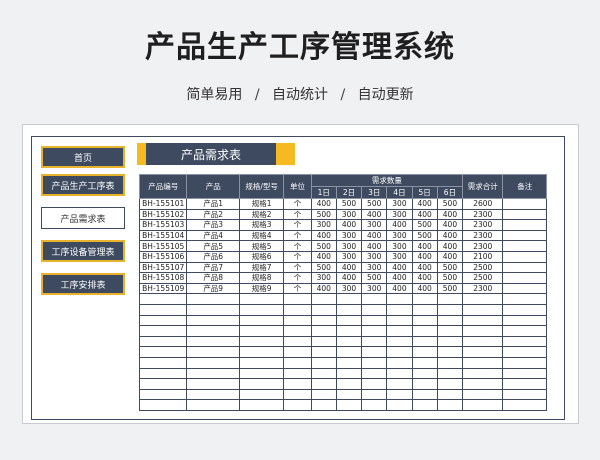  Describe the element at coordinates (163, 204) in the screenshot. I see `table-cell: BH-155101` at that location.